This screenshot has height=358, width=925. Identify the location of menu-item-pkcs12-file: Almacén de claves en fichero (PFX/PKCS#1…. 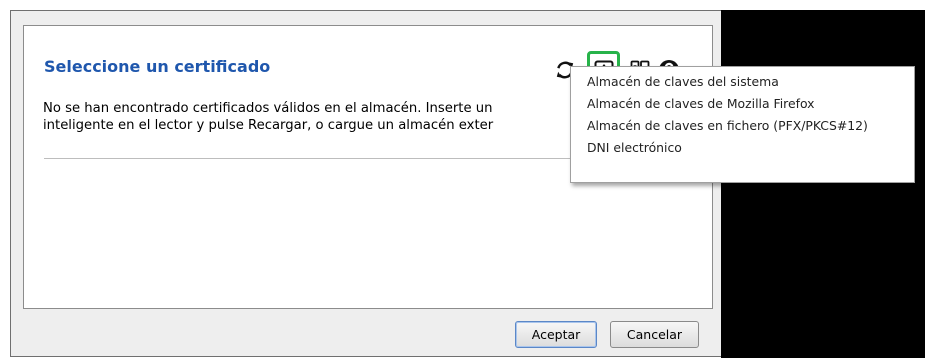
(742, 126).